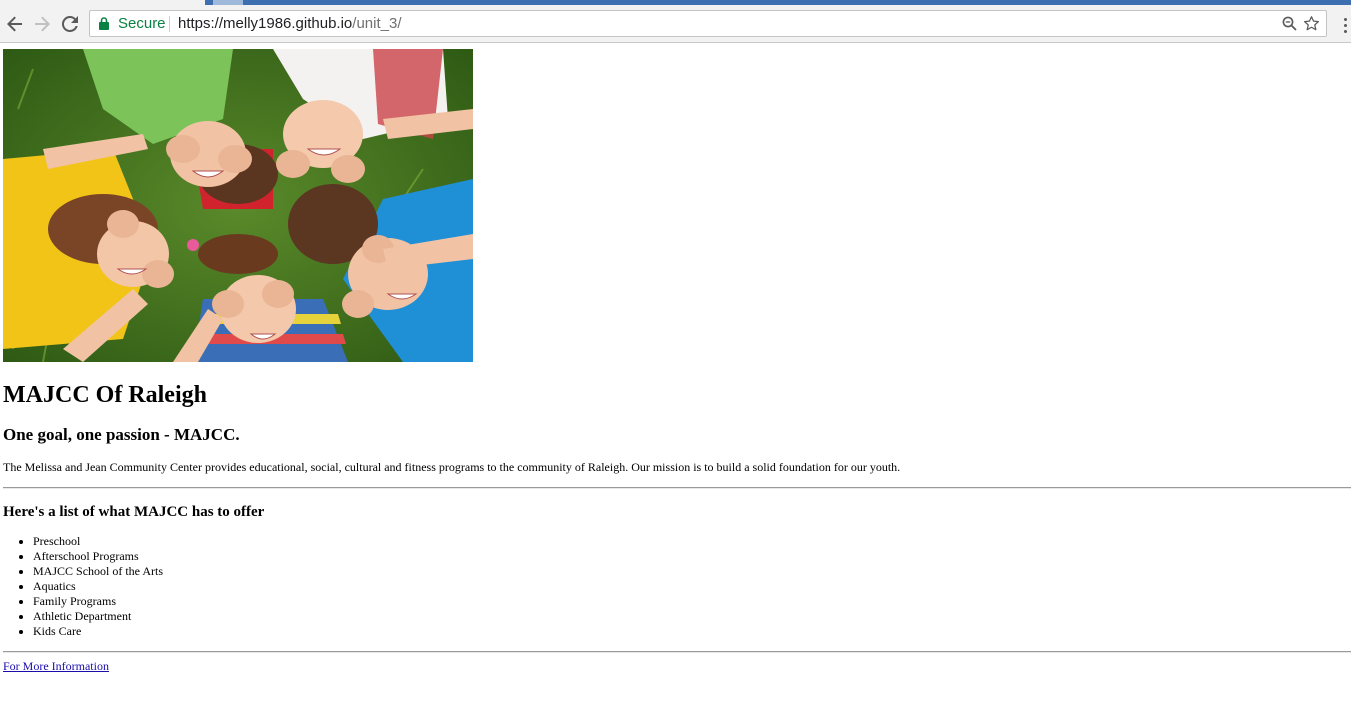 The height and width of the screenshot is (705, 1351). Describe the element at coordinates (98, 556) in the screenshot. I see `list-item: Afterschool Programs` at that location.